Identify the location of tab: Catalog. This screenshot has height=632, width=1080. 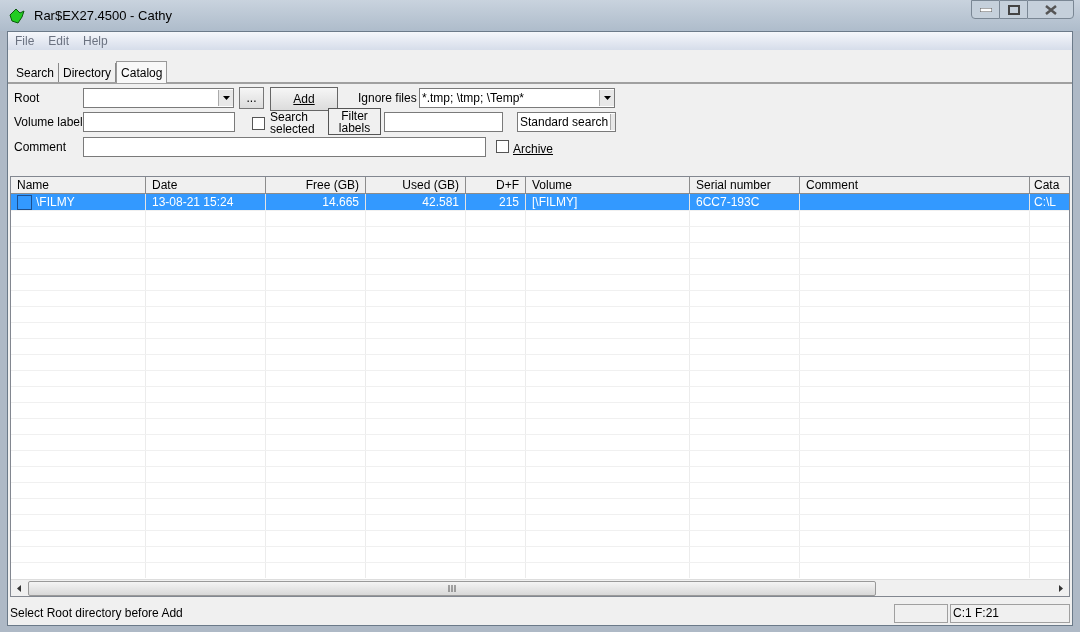
(142, 72).